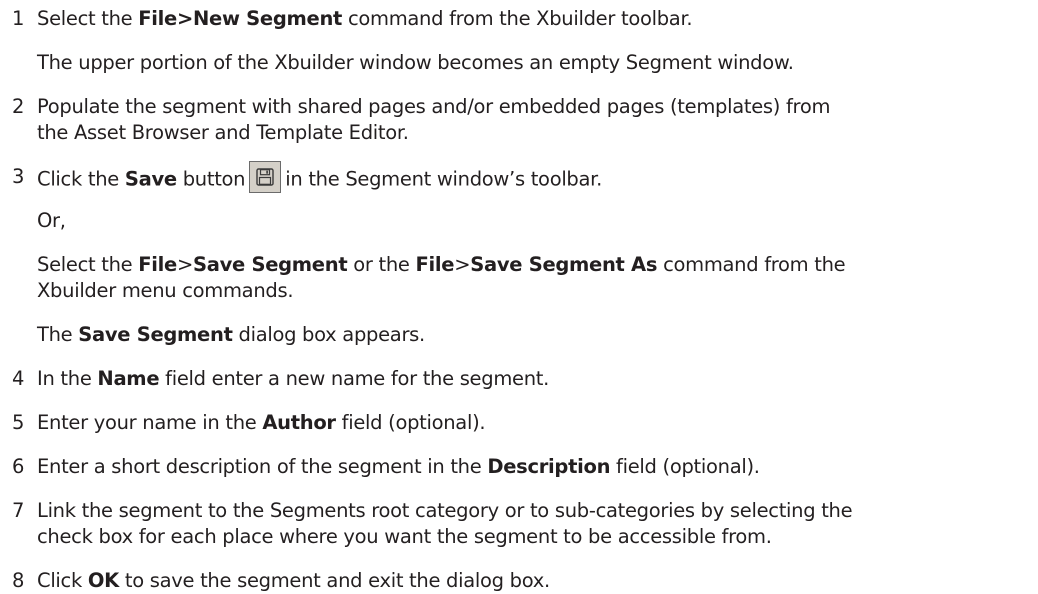  Describe the element at coordinates (223, 132) in the screenshot. I see `step-text: the Asset Browser and Template Editor.` at that location.